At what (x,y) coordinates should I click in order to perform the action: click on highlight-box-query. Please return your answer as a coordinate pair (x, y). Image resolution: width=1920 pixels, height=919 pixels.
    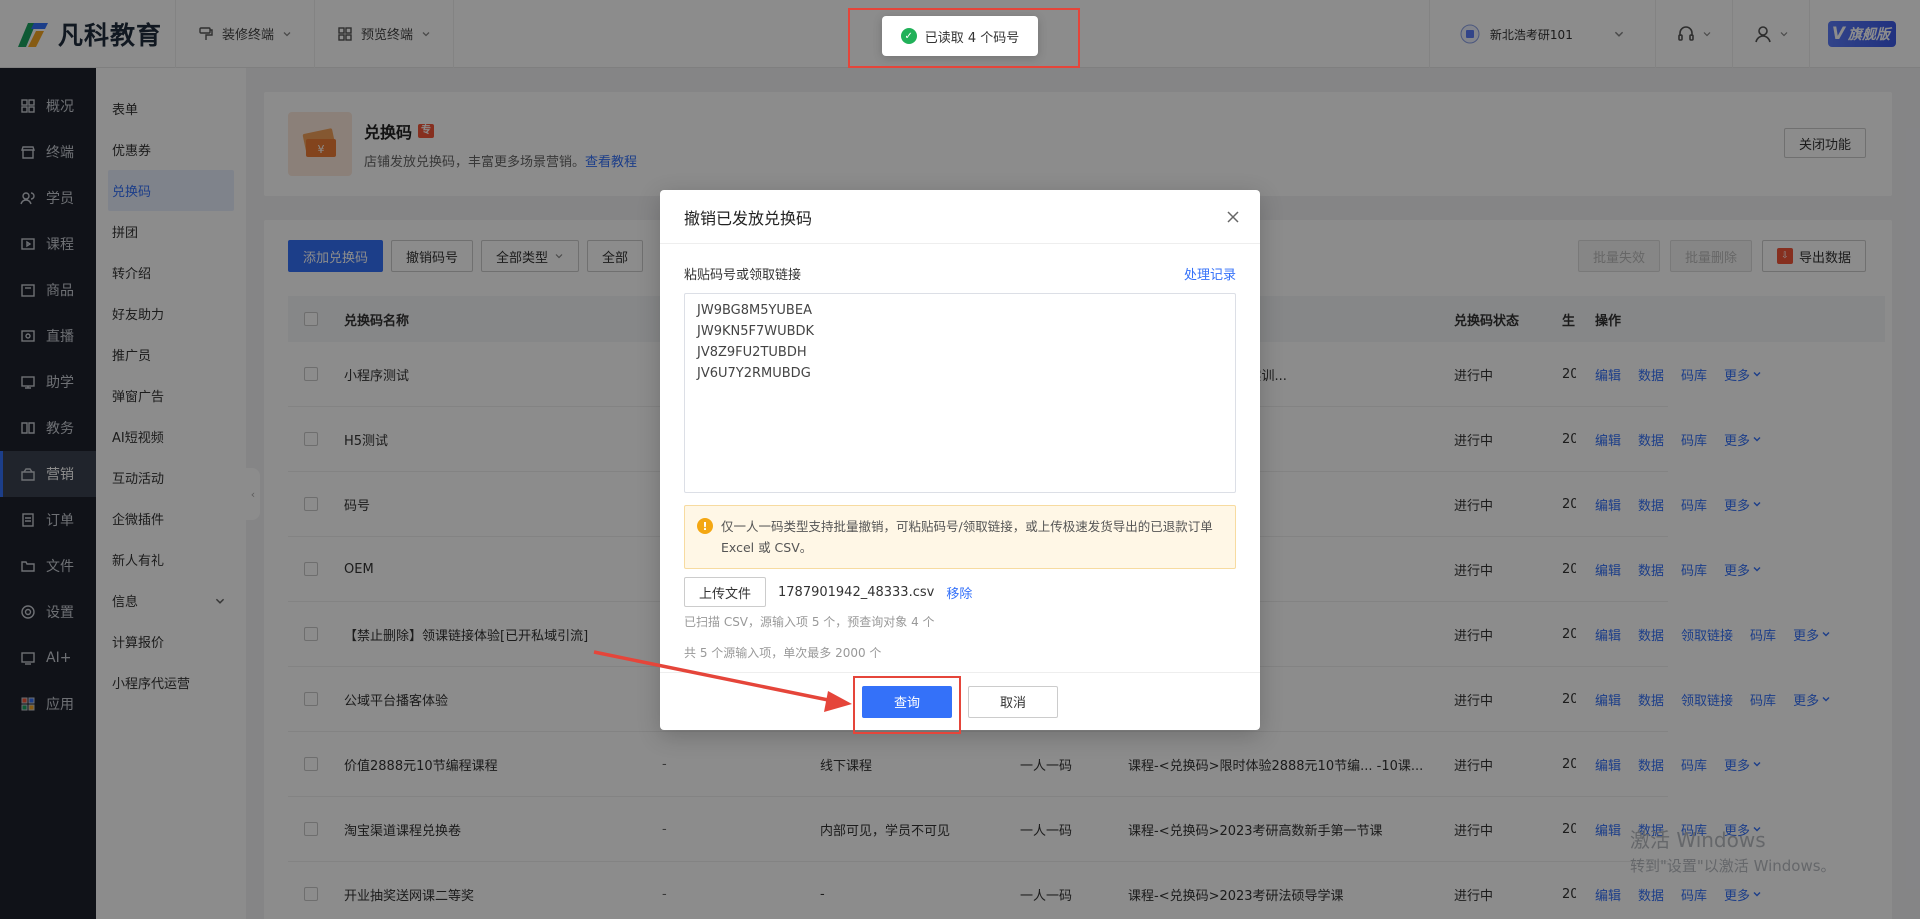
    Looking at the image, I should click on (907, 705).